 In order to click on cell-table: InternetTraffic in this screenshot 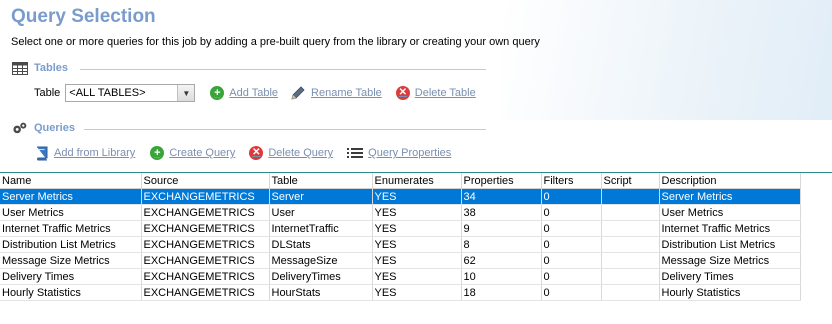, I will do `click(321, 228)`.